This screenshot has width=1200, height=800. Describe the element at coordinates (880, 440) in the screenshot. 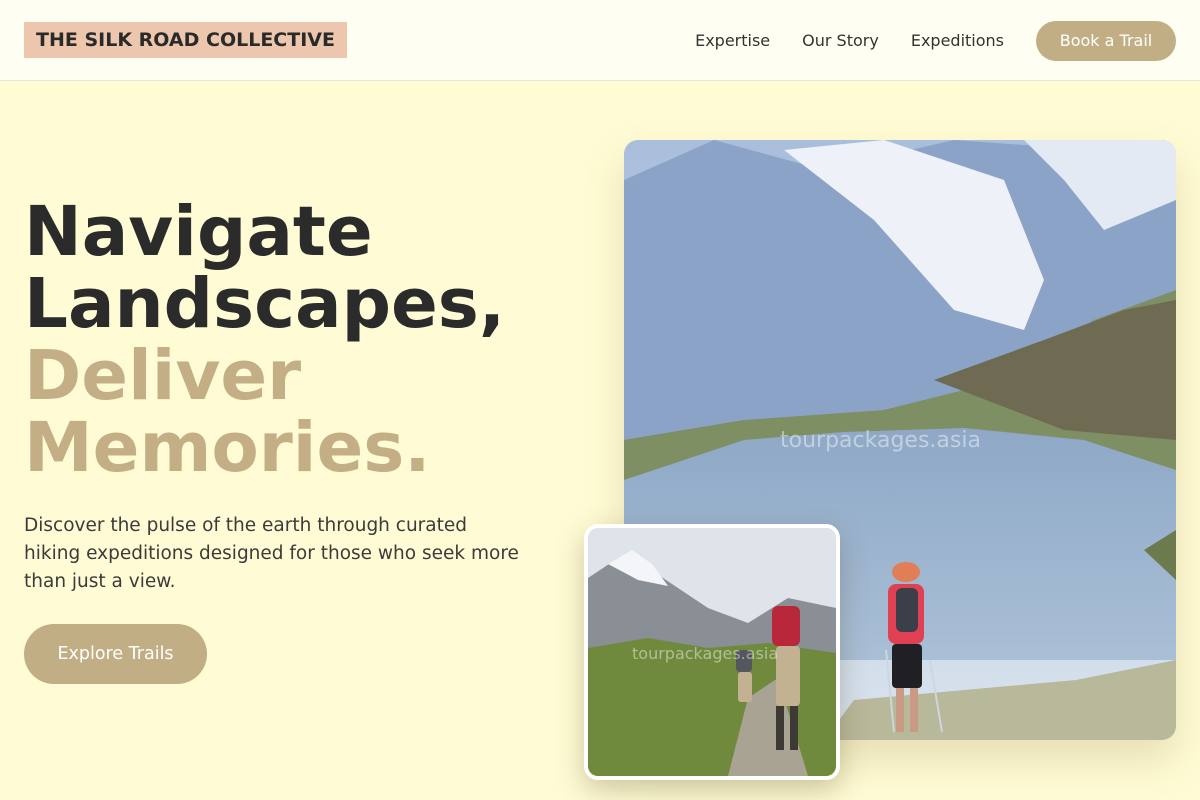

I see `image-watermark: tourpackages.asia` at that location.